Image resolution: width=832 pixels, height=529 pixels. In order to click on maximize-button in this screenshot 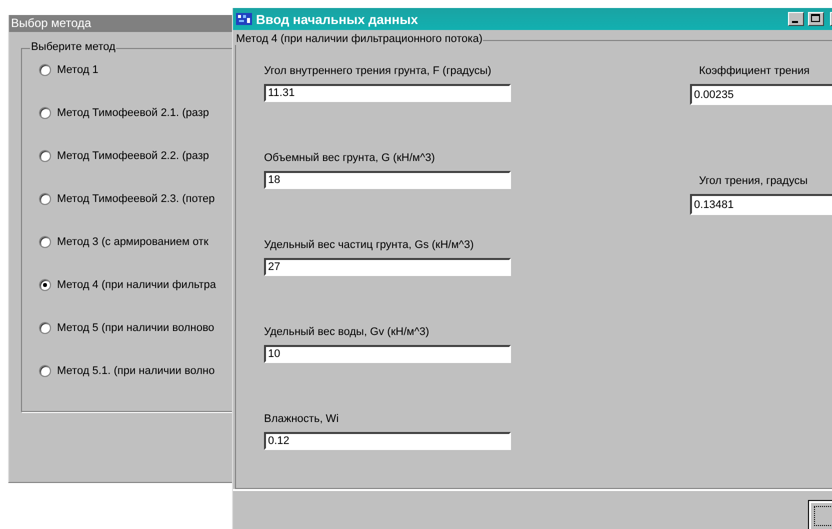, I will do `click(816, 19)`.